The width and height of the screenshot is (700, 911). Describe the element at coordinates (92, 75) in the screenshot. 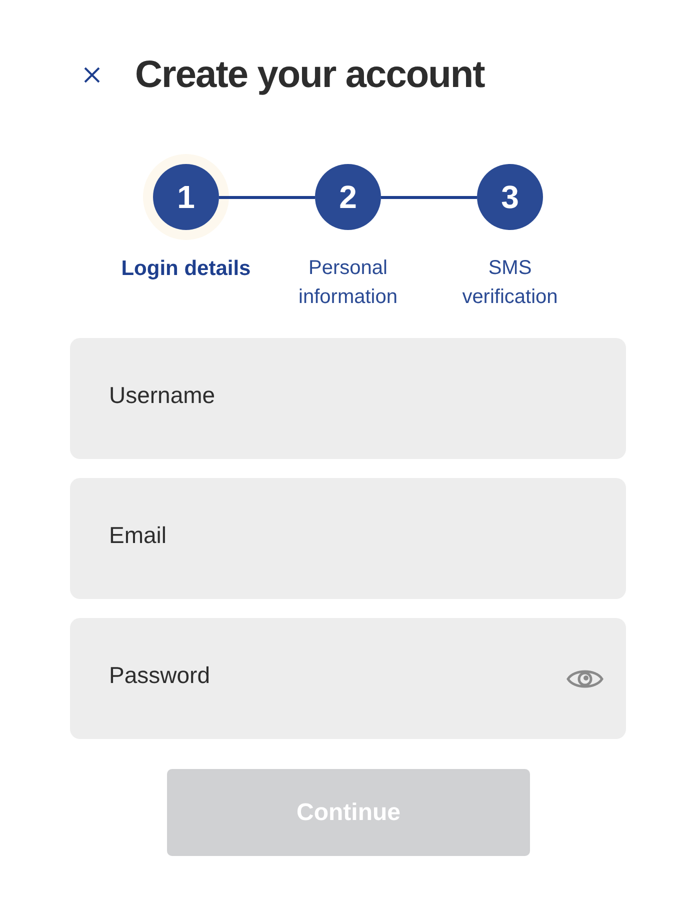

I see `close-icon` at that location.